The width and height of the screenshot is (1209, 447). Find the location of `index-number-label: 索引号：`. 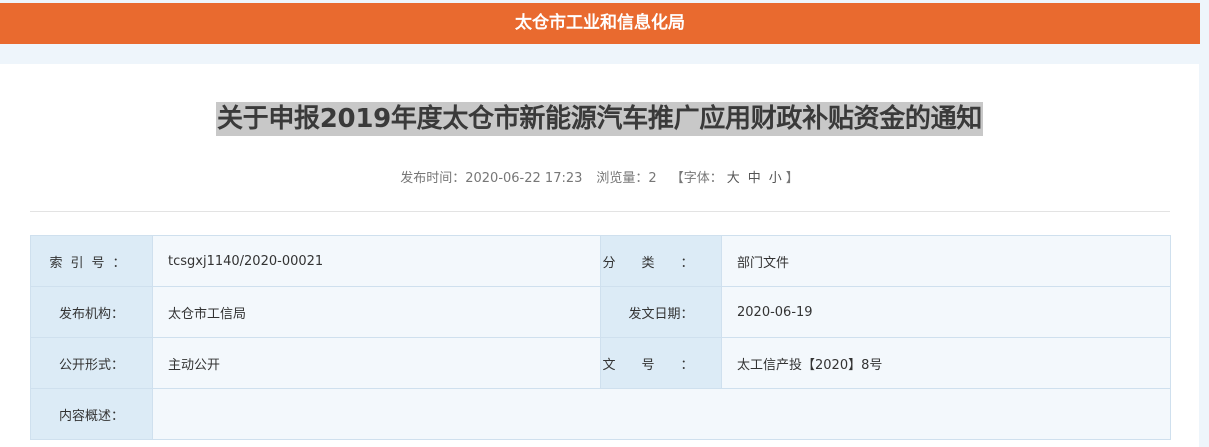

index-number-label: 索引号： is located at coordinates (91, 261).